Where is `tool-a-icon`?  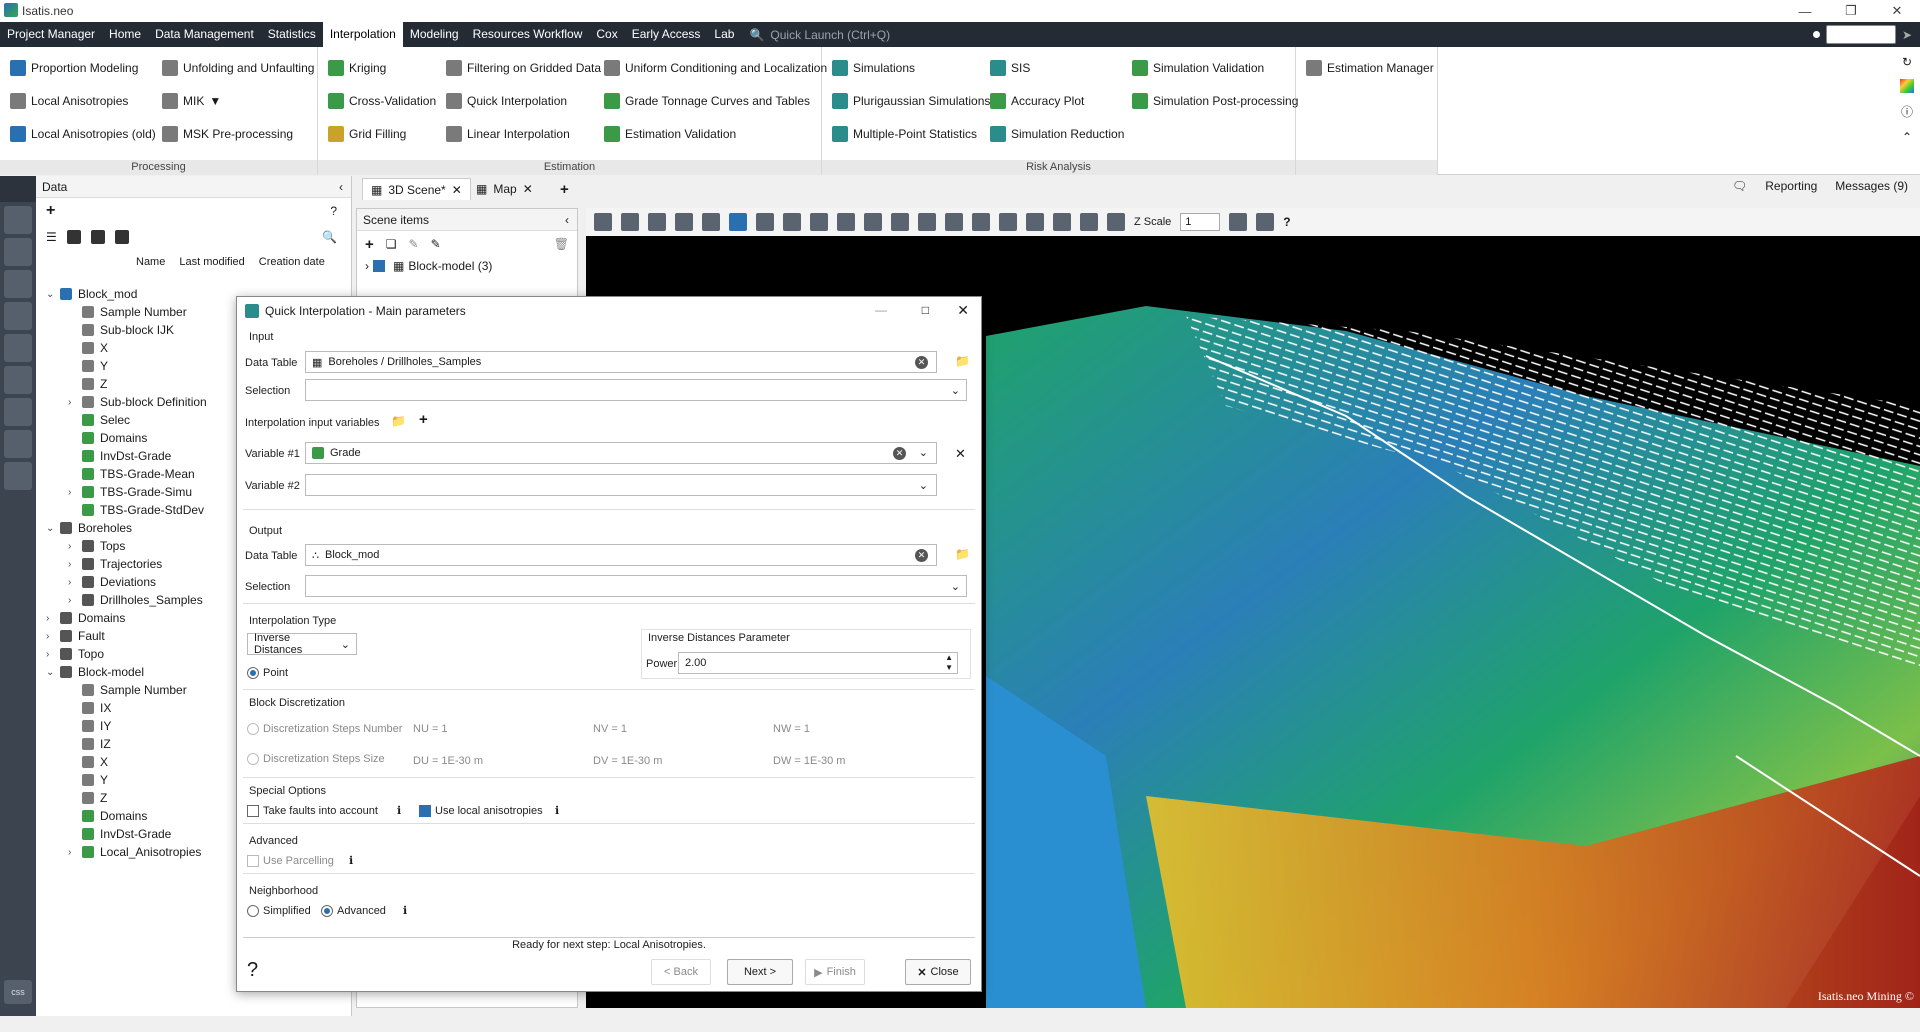 tool-a-icon is located at coordinates (1035, 222).